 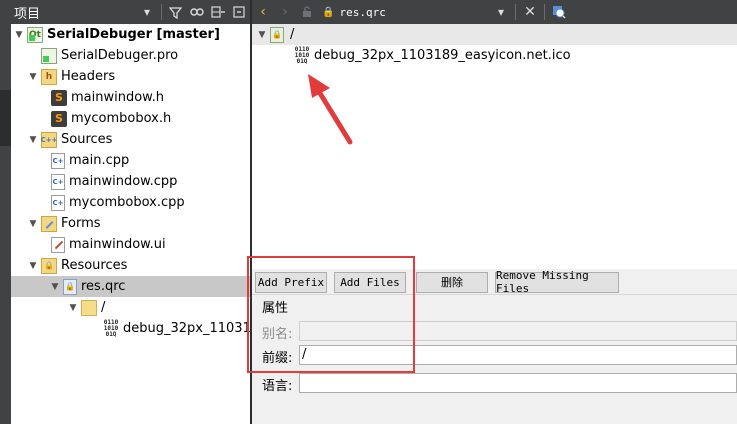 What do you see at coordinates (518, 383) in the screenshot?
I see `language-field` at bounding box center [518, 383].